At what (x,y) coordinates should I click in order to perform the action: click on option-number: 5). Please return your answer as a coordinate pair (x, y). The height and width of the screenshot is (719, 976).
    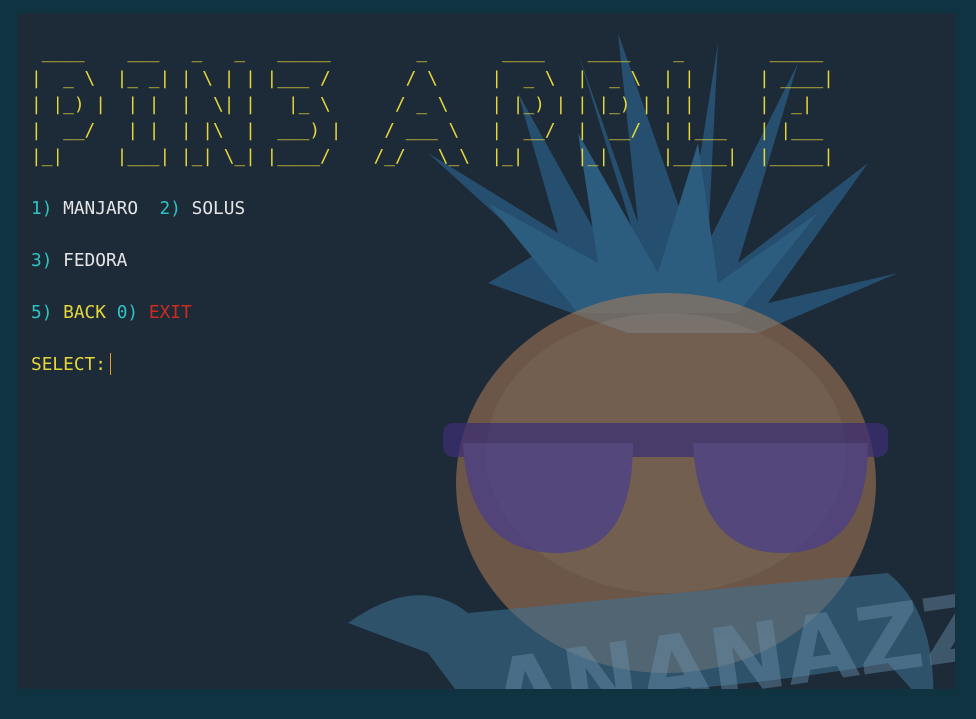
    Looking at the image, I should click on (42, 312).